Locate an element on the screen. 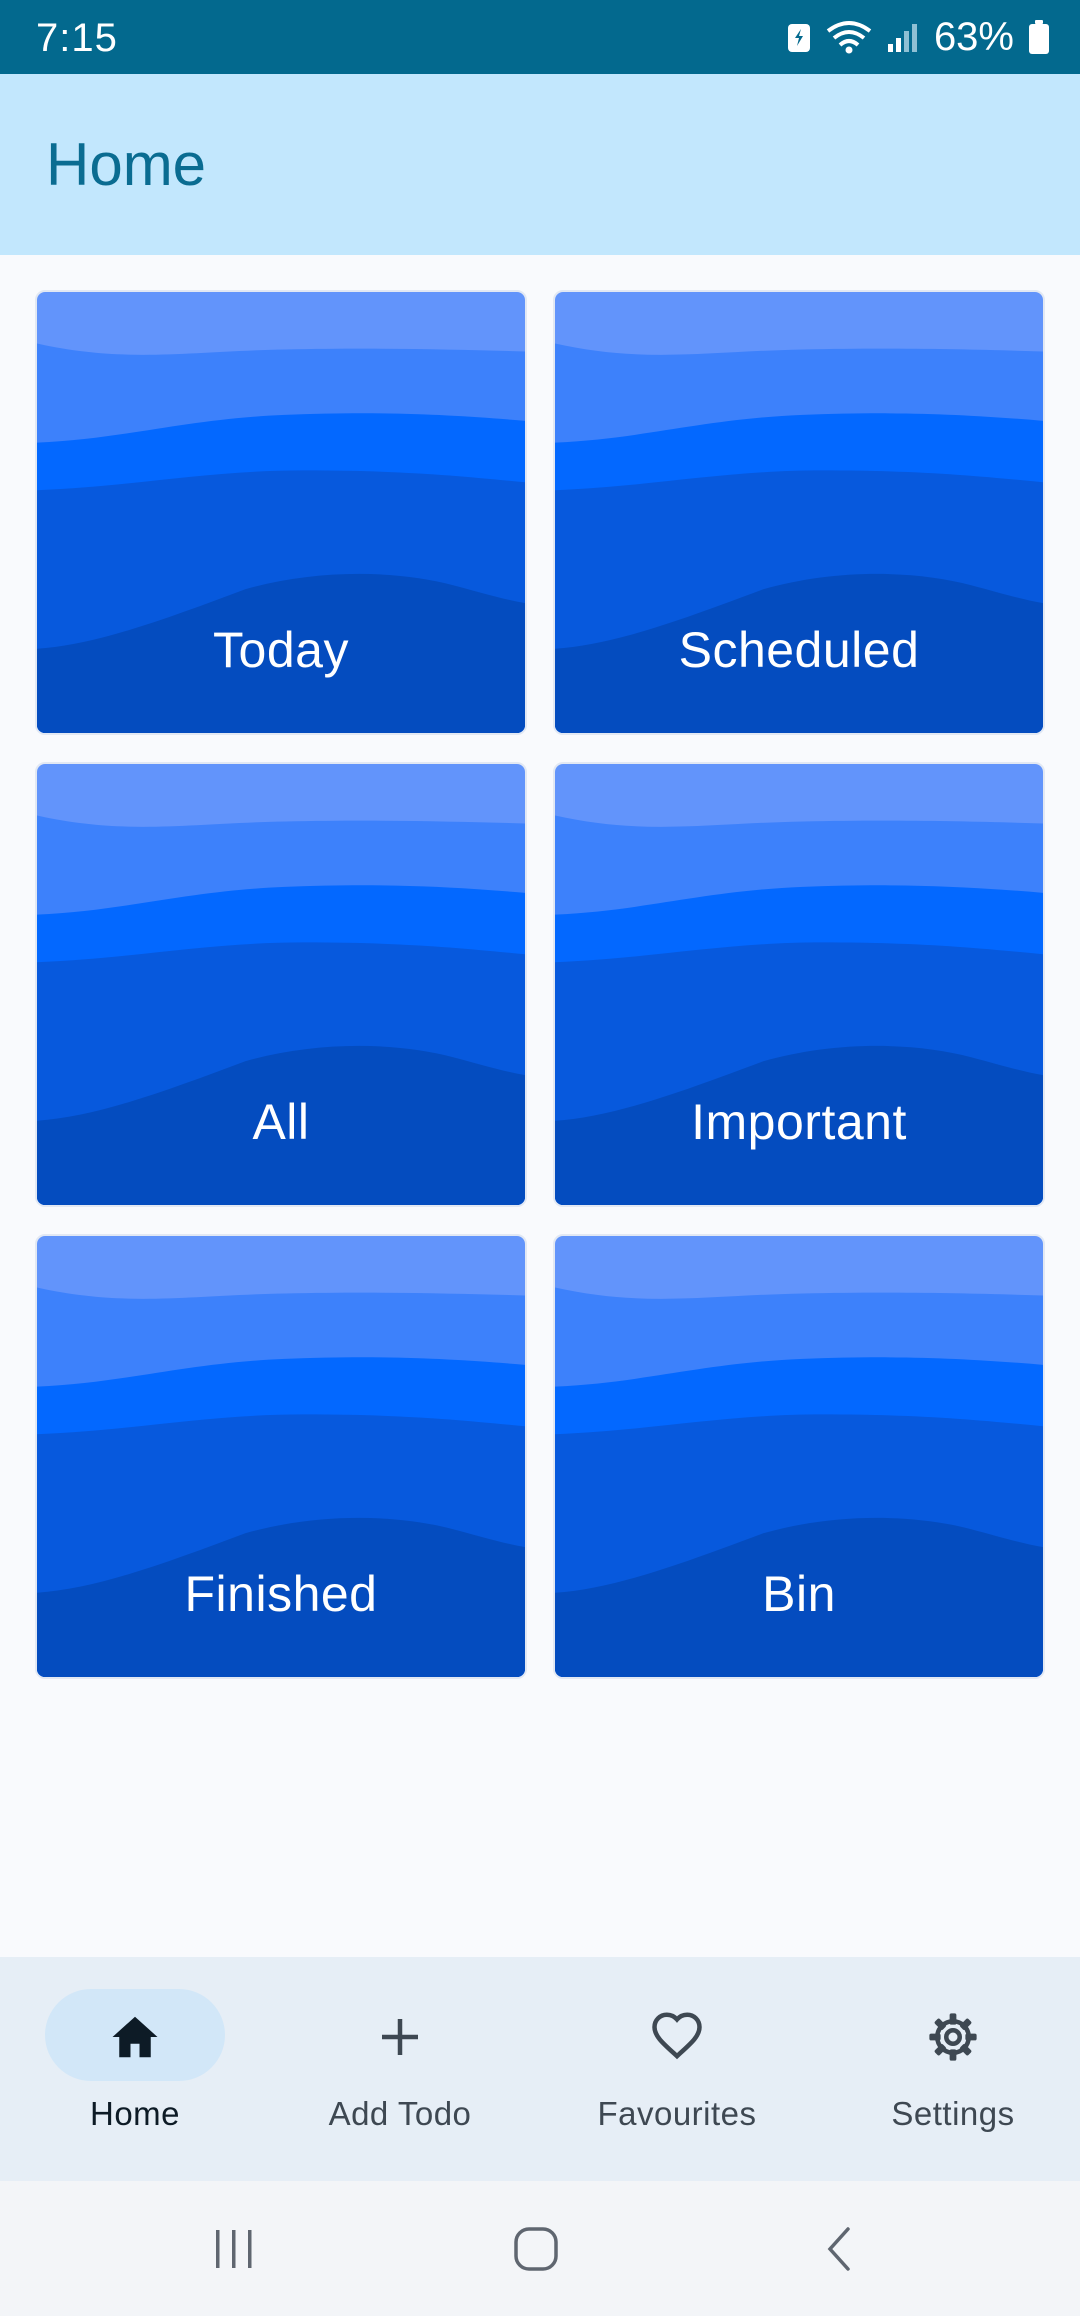 Image resolution: width=1080 pixels, height=2316 pixels. battery-saver-icon is located at coordinates (799, 37).